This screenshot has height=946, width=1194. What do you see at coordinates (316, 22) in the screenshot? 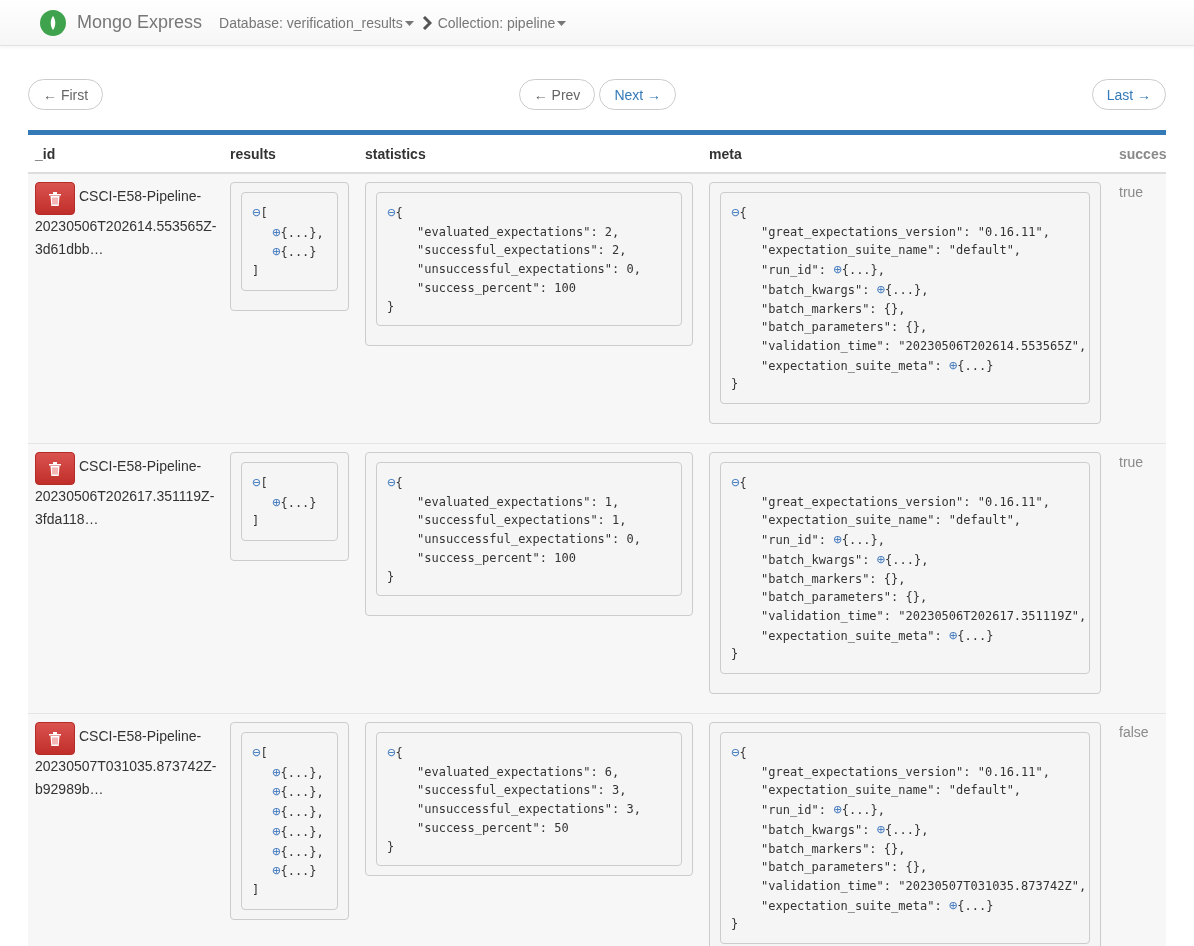
I see `breadcrumb-dropdown: Database: verification_results` at bounding box center [316, 22].